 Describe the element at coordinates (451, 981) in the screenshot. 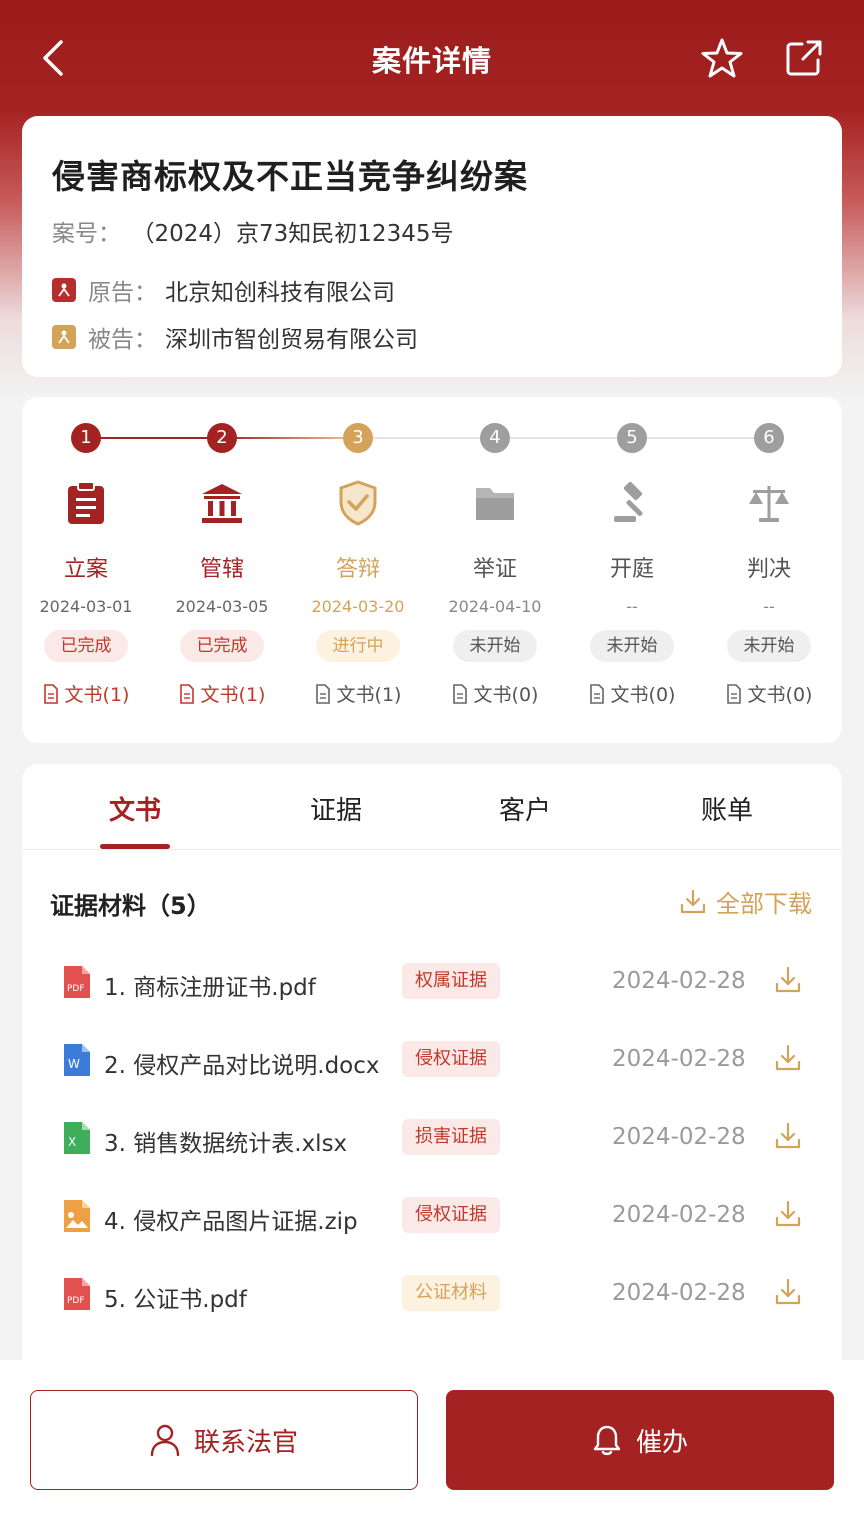

I see `evidence-tag: 权属证据` at that location.